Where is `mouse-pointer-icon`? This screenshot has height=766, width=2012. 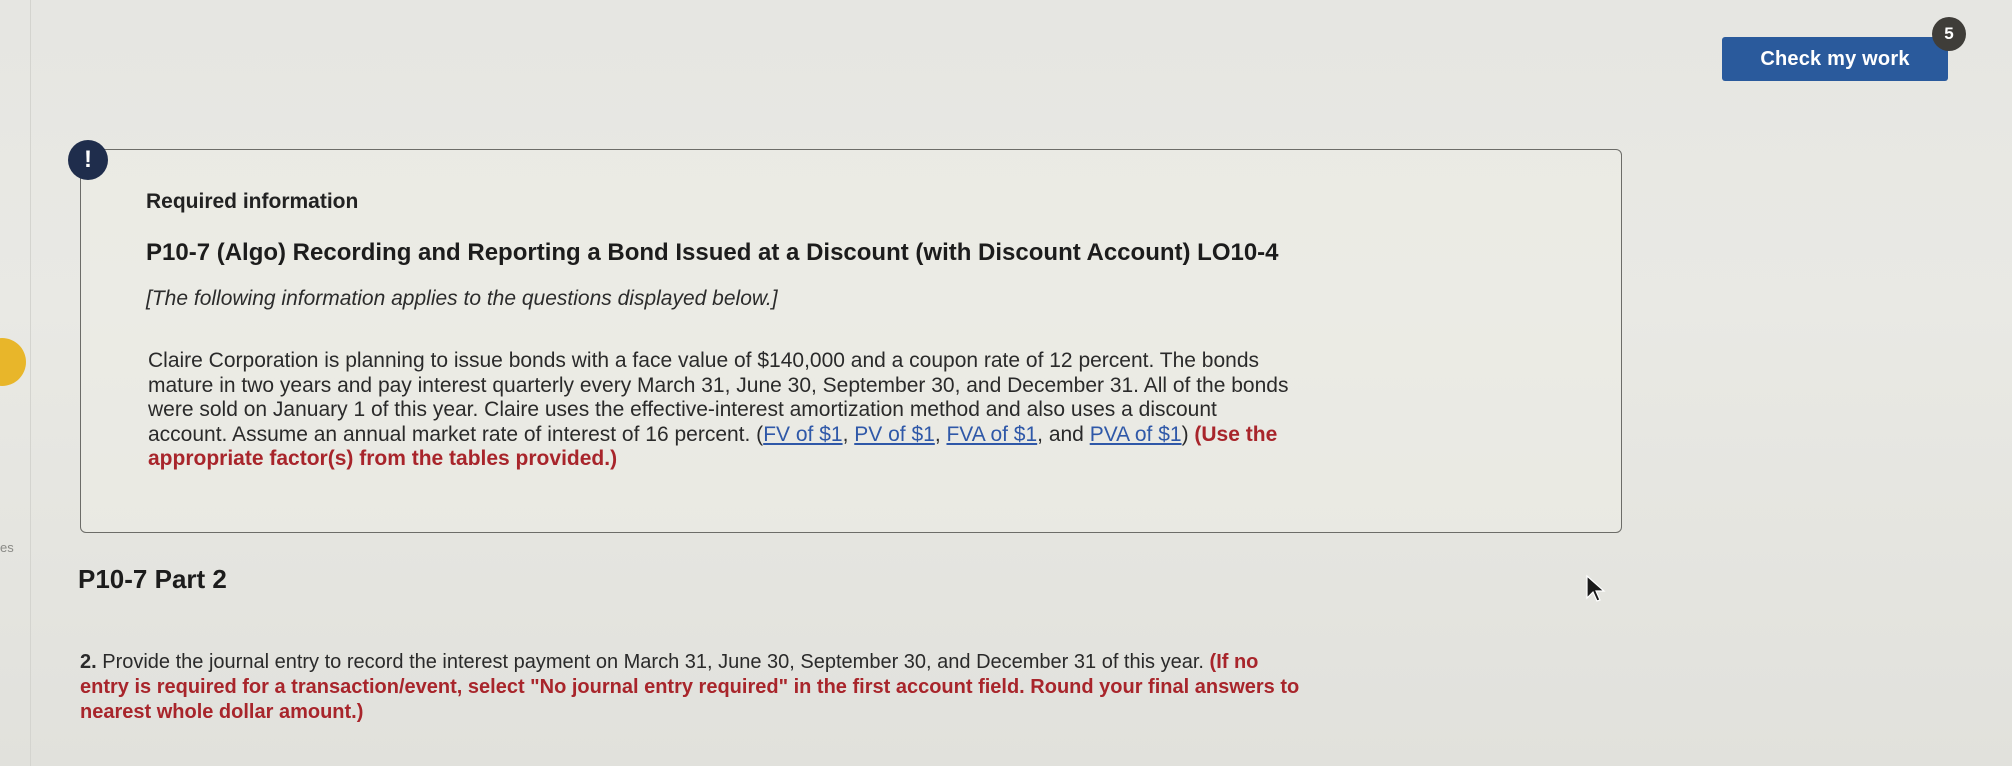 mouse-pointer-icon is located at coordinates (1596, 588).